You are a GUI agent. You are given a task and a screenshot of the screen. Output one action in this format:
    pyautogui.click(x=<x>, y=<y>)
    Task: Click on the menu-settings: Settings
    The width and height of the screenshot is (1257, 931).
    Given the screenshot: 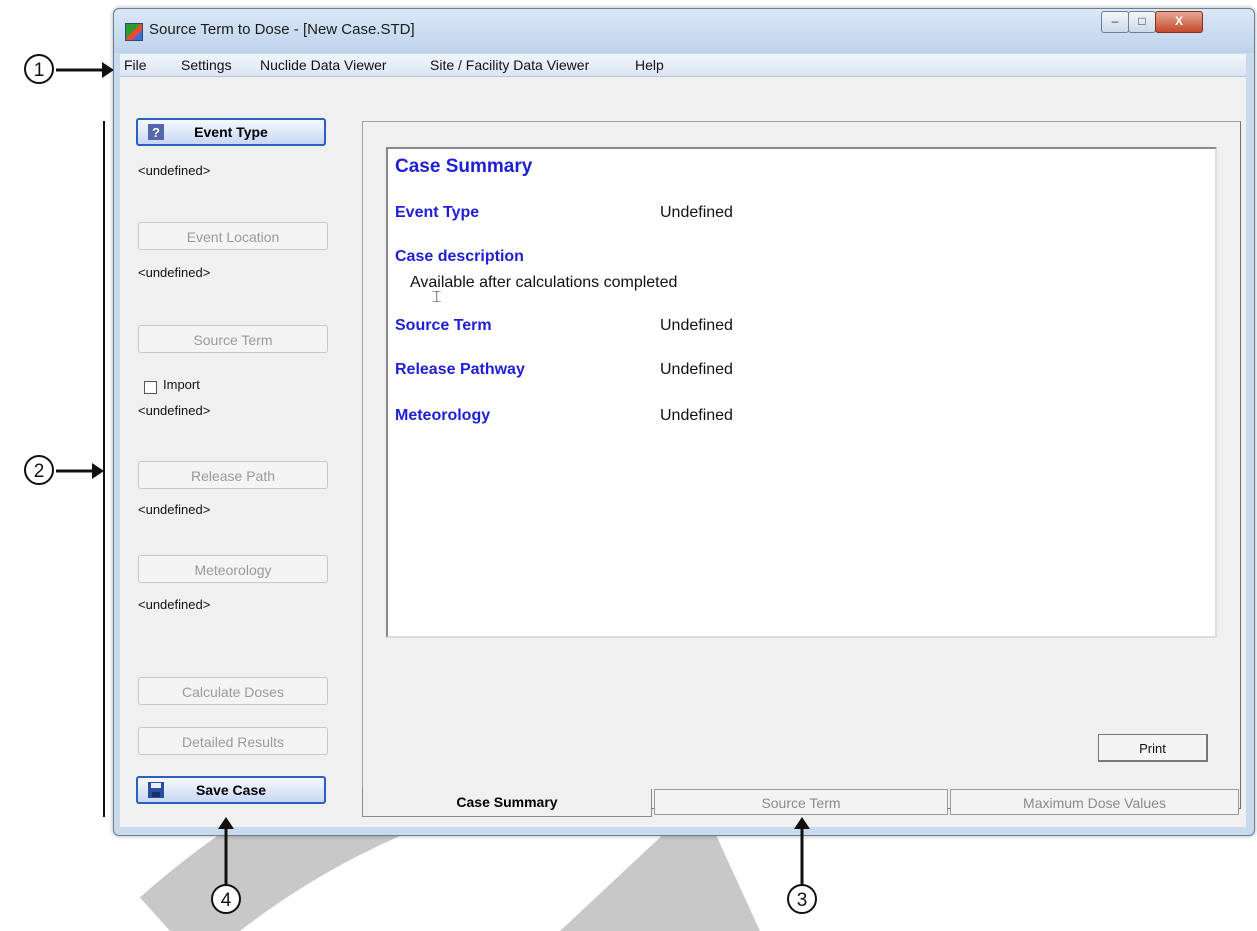 What is the action you would take?
    pyautogui.click(x=206, y=65)
    